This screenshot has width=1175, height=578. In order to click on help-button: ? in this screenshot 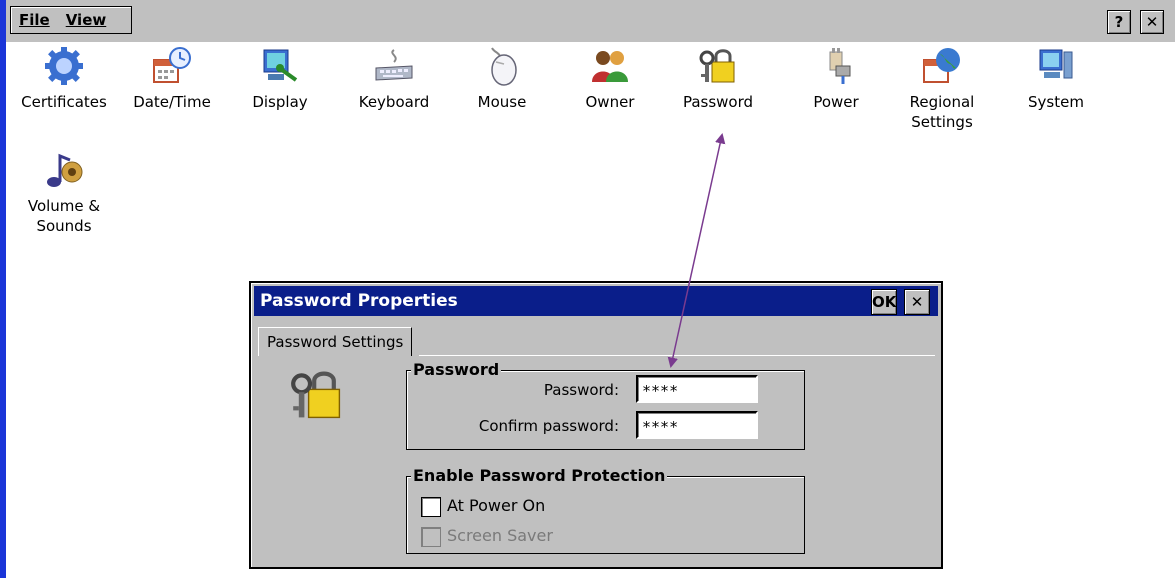, I will do `click(1119, 22)`.